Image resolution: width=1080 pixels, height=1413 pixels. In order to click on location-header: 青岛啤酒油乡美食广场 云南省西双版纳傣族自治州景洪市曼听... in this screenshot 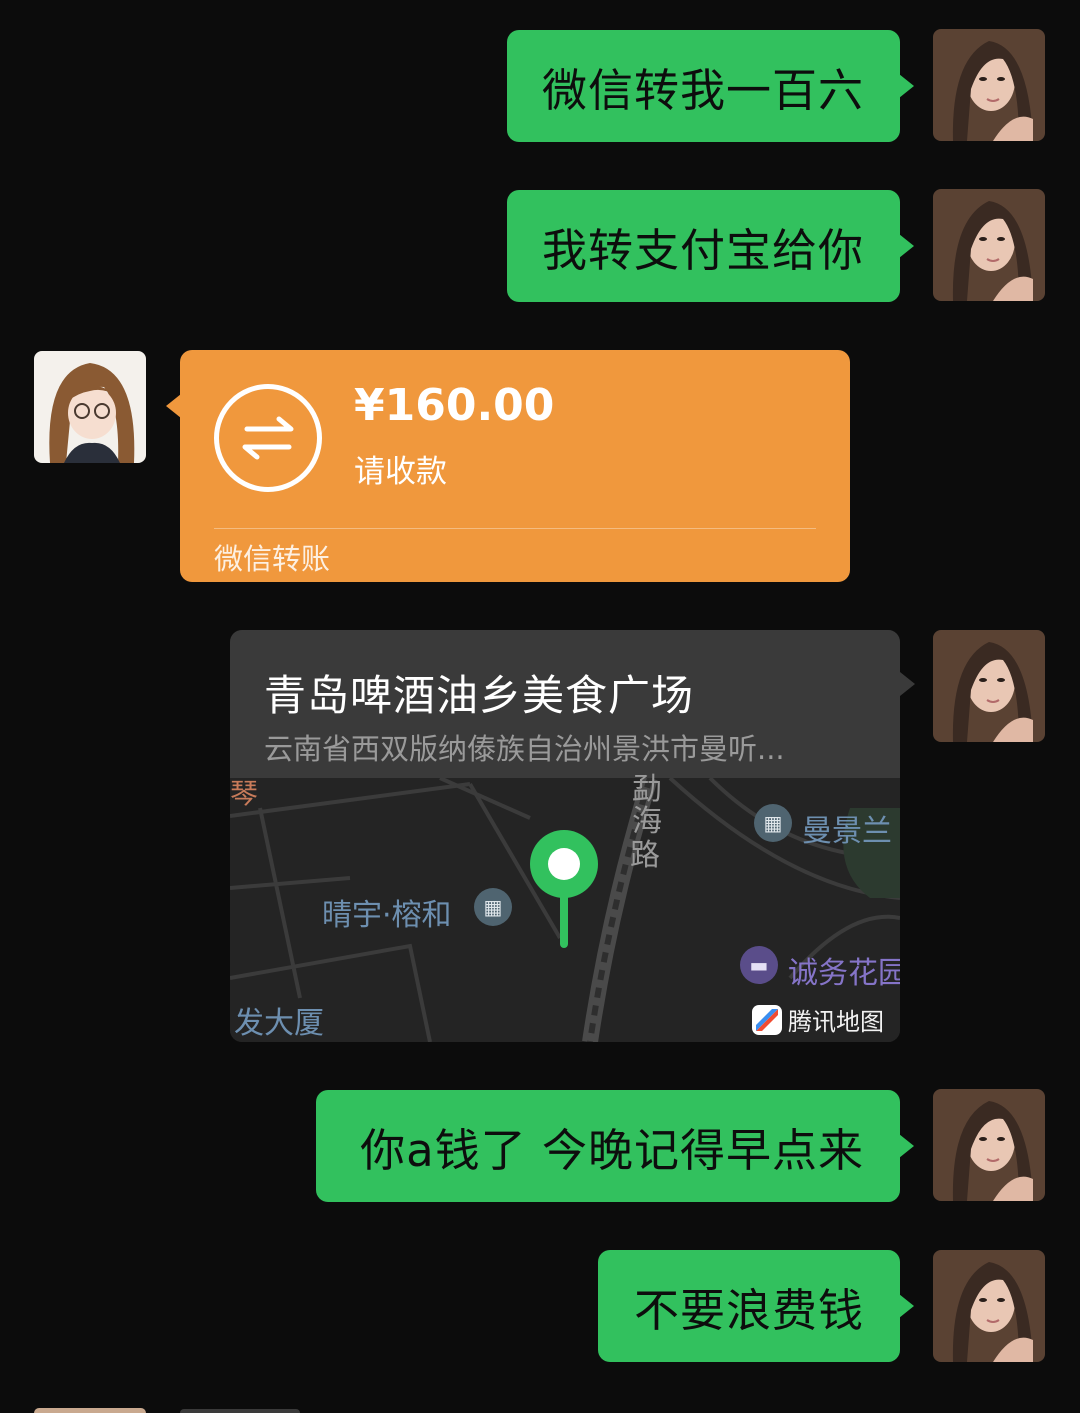, I will do `click(565, 704)`.